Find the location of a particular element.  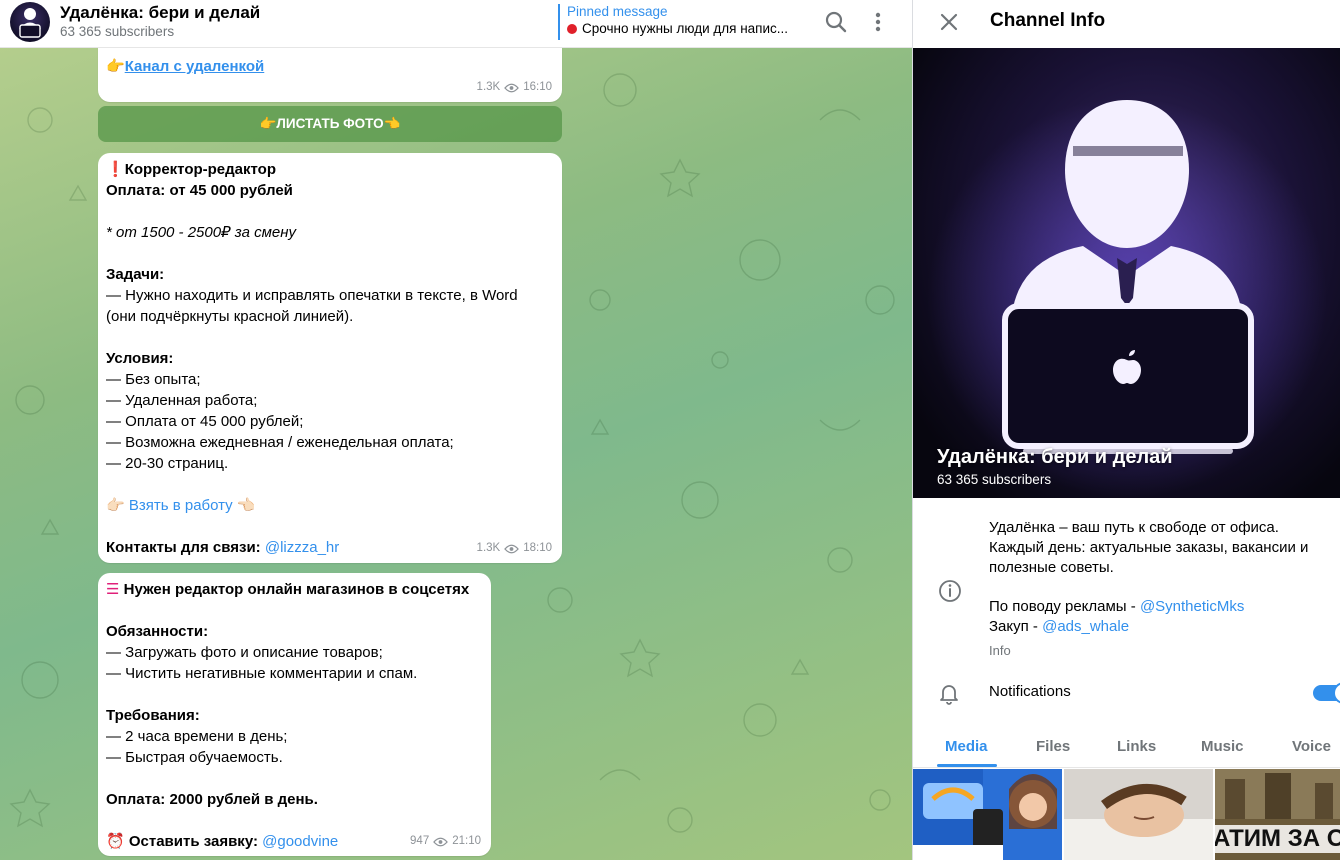

notifications-row: Notifications is located at coordinates (1126, 693).